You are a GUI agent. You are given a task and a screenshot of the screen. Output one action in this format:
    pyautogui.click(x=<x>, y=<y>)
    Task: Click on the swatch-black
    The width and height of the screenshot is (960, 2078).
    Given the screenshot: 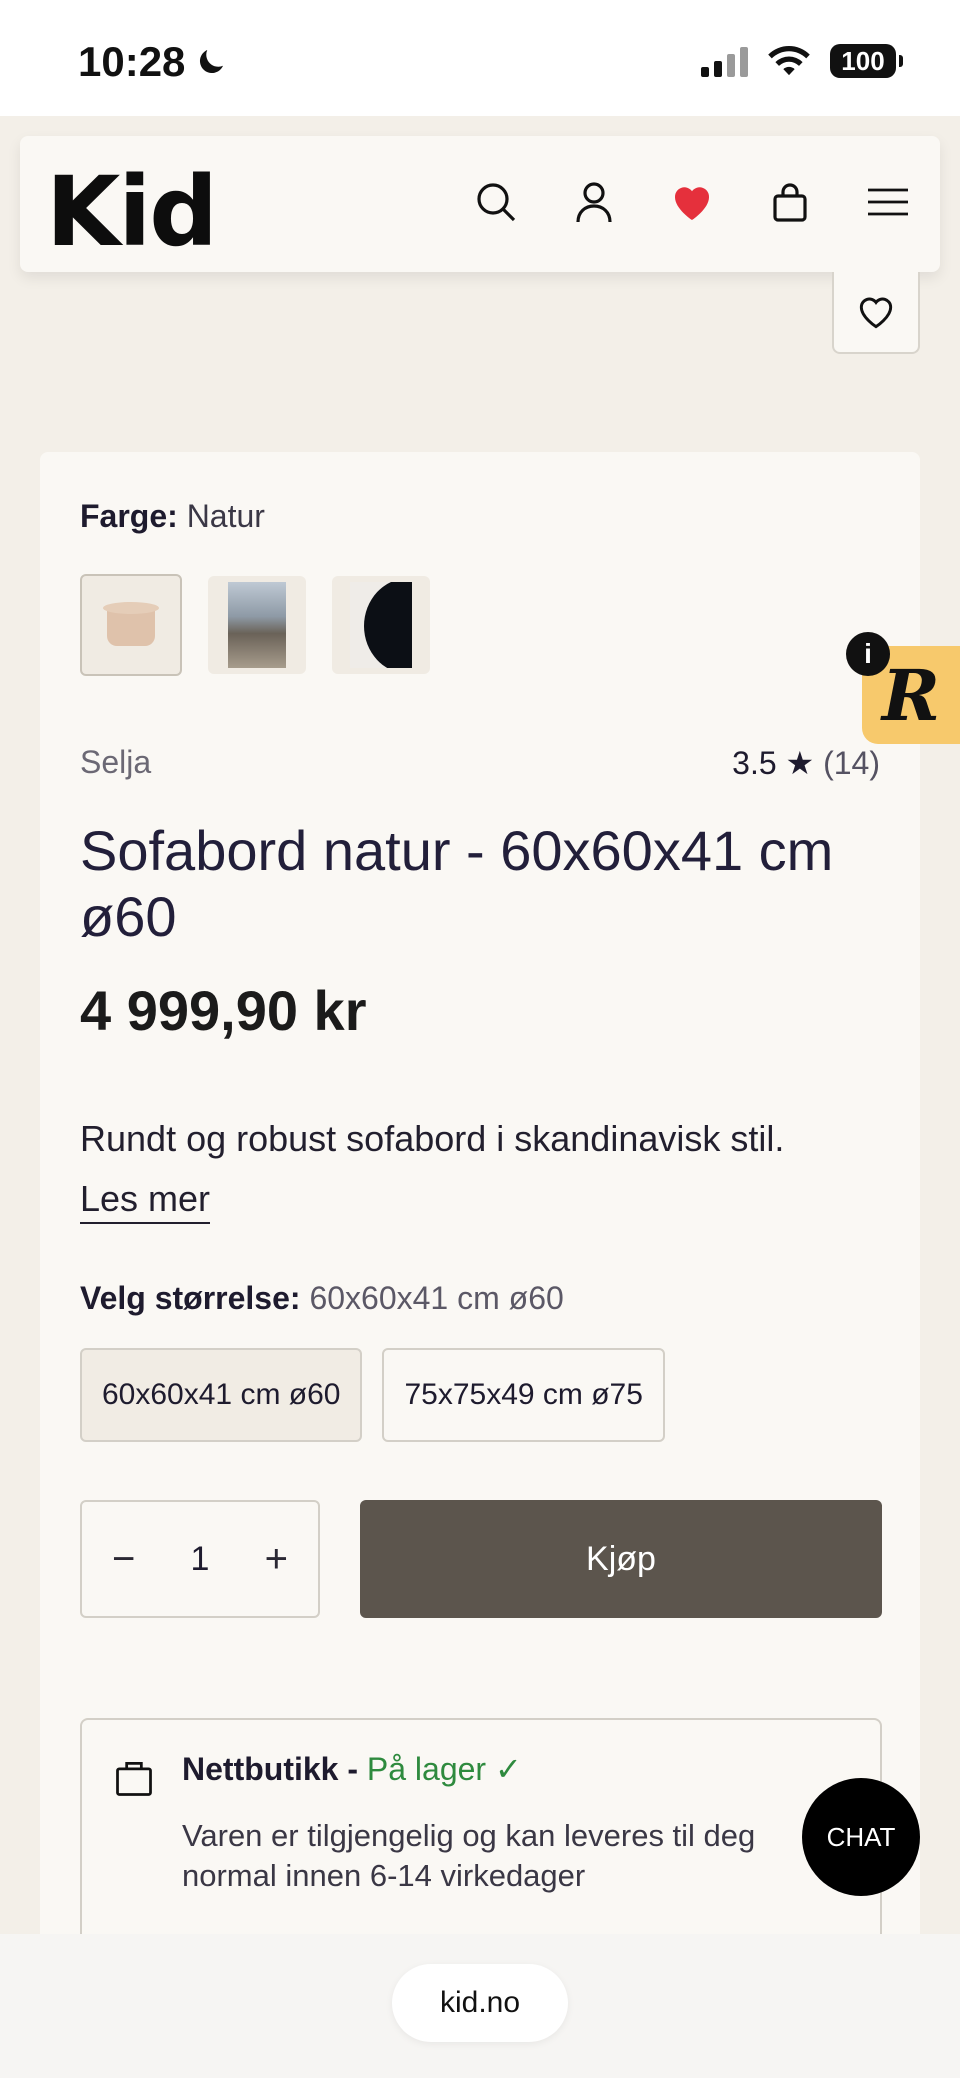 What is the action you would take?
    pyautogui.click(x=381, y=625)
    